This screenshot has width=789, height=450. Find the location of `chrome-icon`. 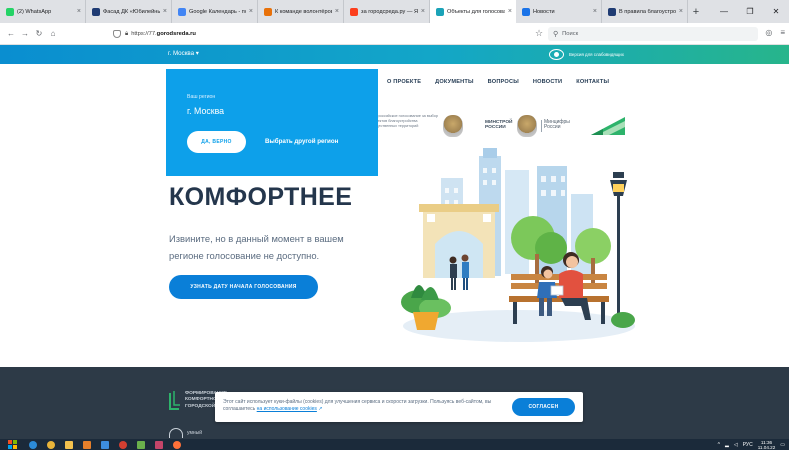

chrome-icon is located at coordinates (51, 444).